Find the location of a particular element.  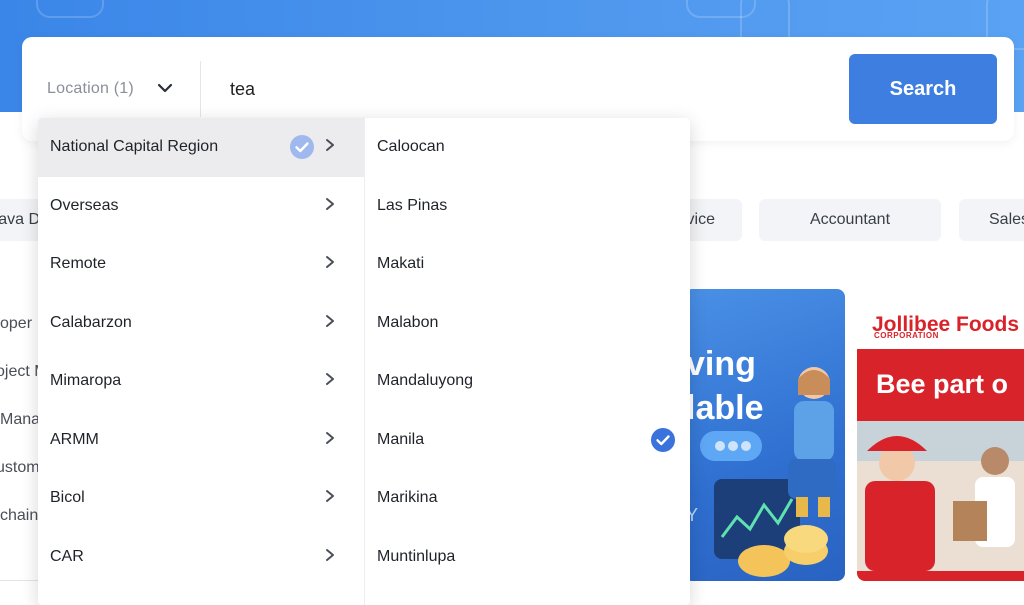

side-list-item: ustom is located at coordinates (20, 468).